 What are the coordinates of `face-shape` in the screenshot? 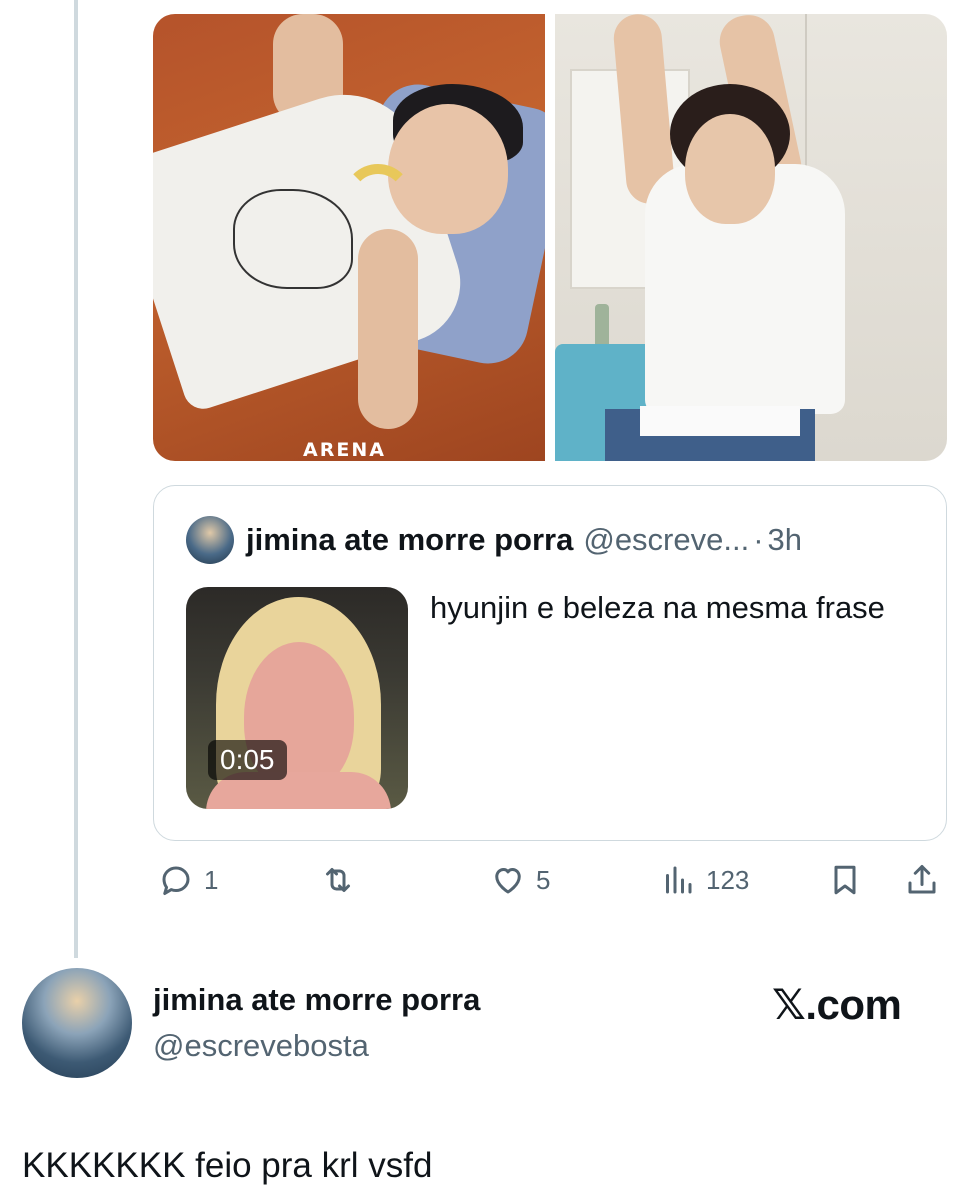 It's located at (730, 169).